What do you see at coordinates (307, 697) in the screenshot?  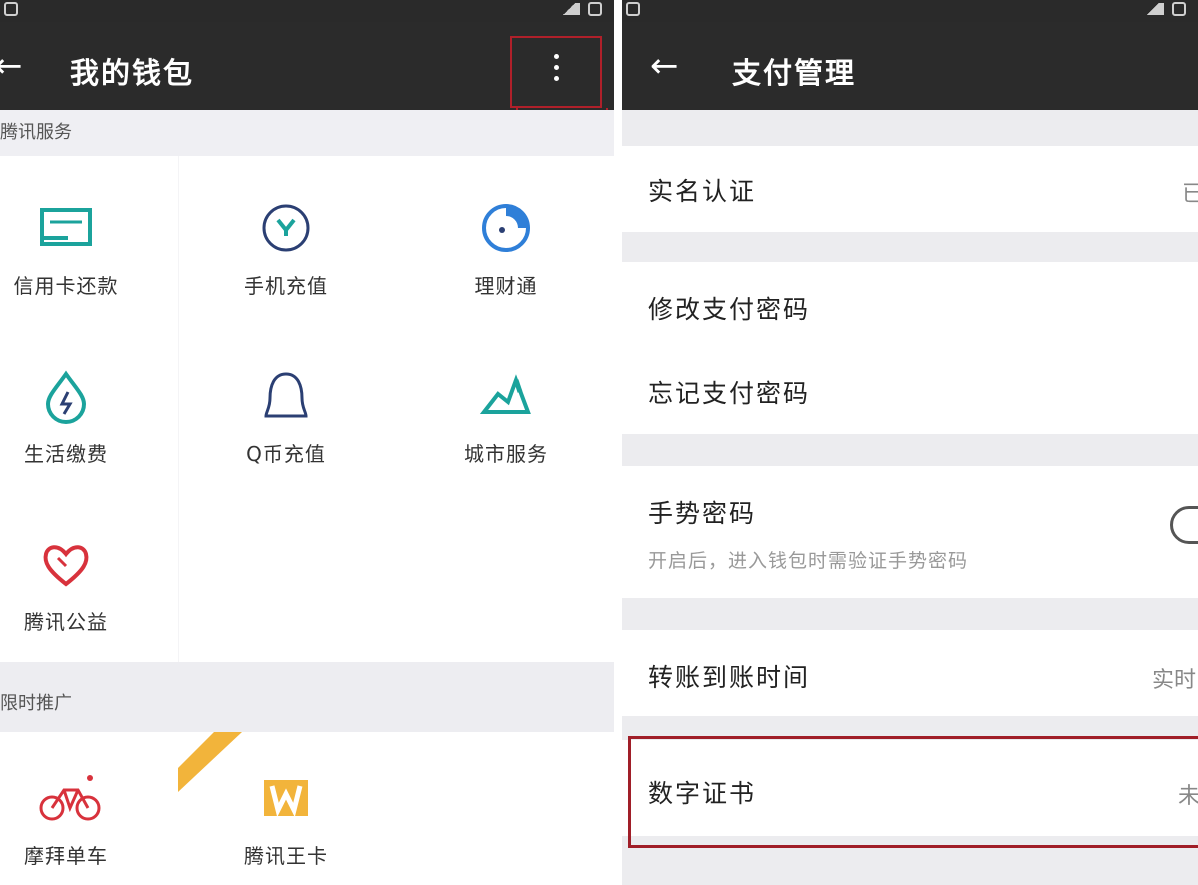 I see `section-header-promotions: 限时推广` at bounding box center [307, 697].